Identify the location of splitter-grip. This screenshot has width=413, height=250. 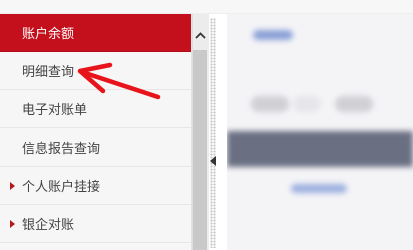
(213, 133).